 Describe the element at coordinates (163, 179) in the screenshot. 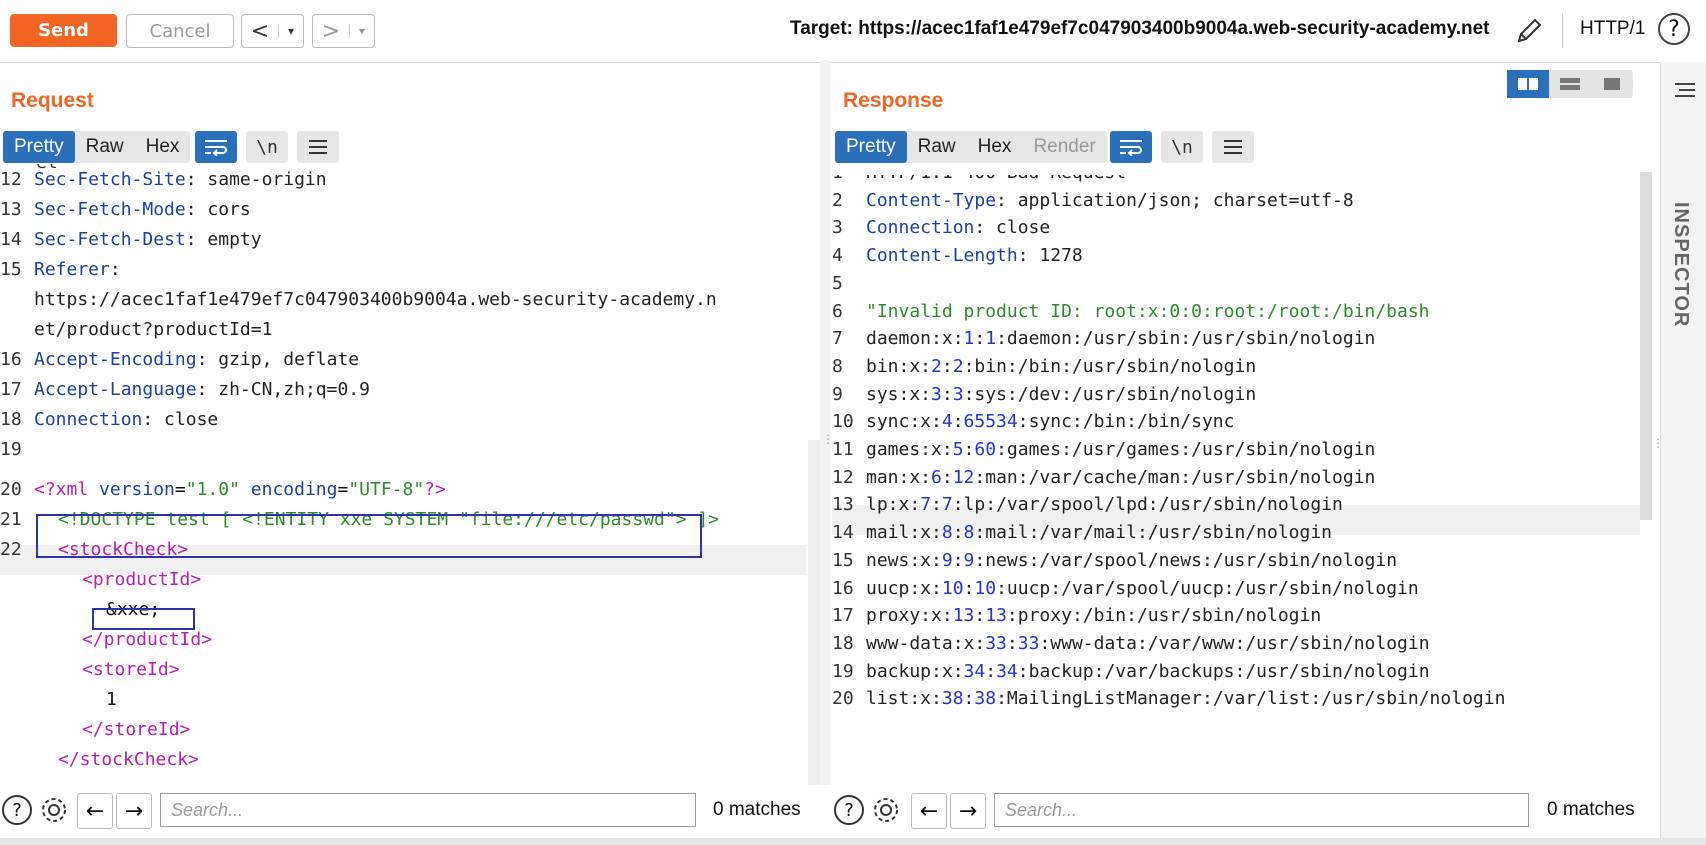

I see `code-line: 12 Sec-Fetch-Site: same-origin` at that location.